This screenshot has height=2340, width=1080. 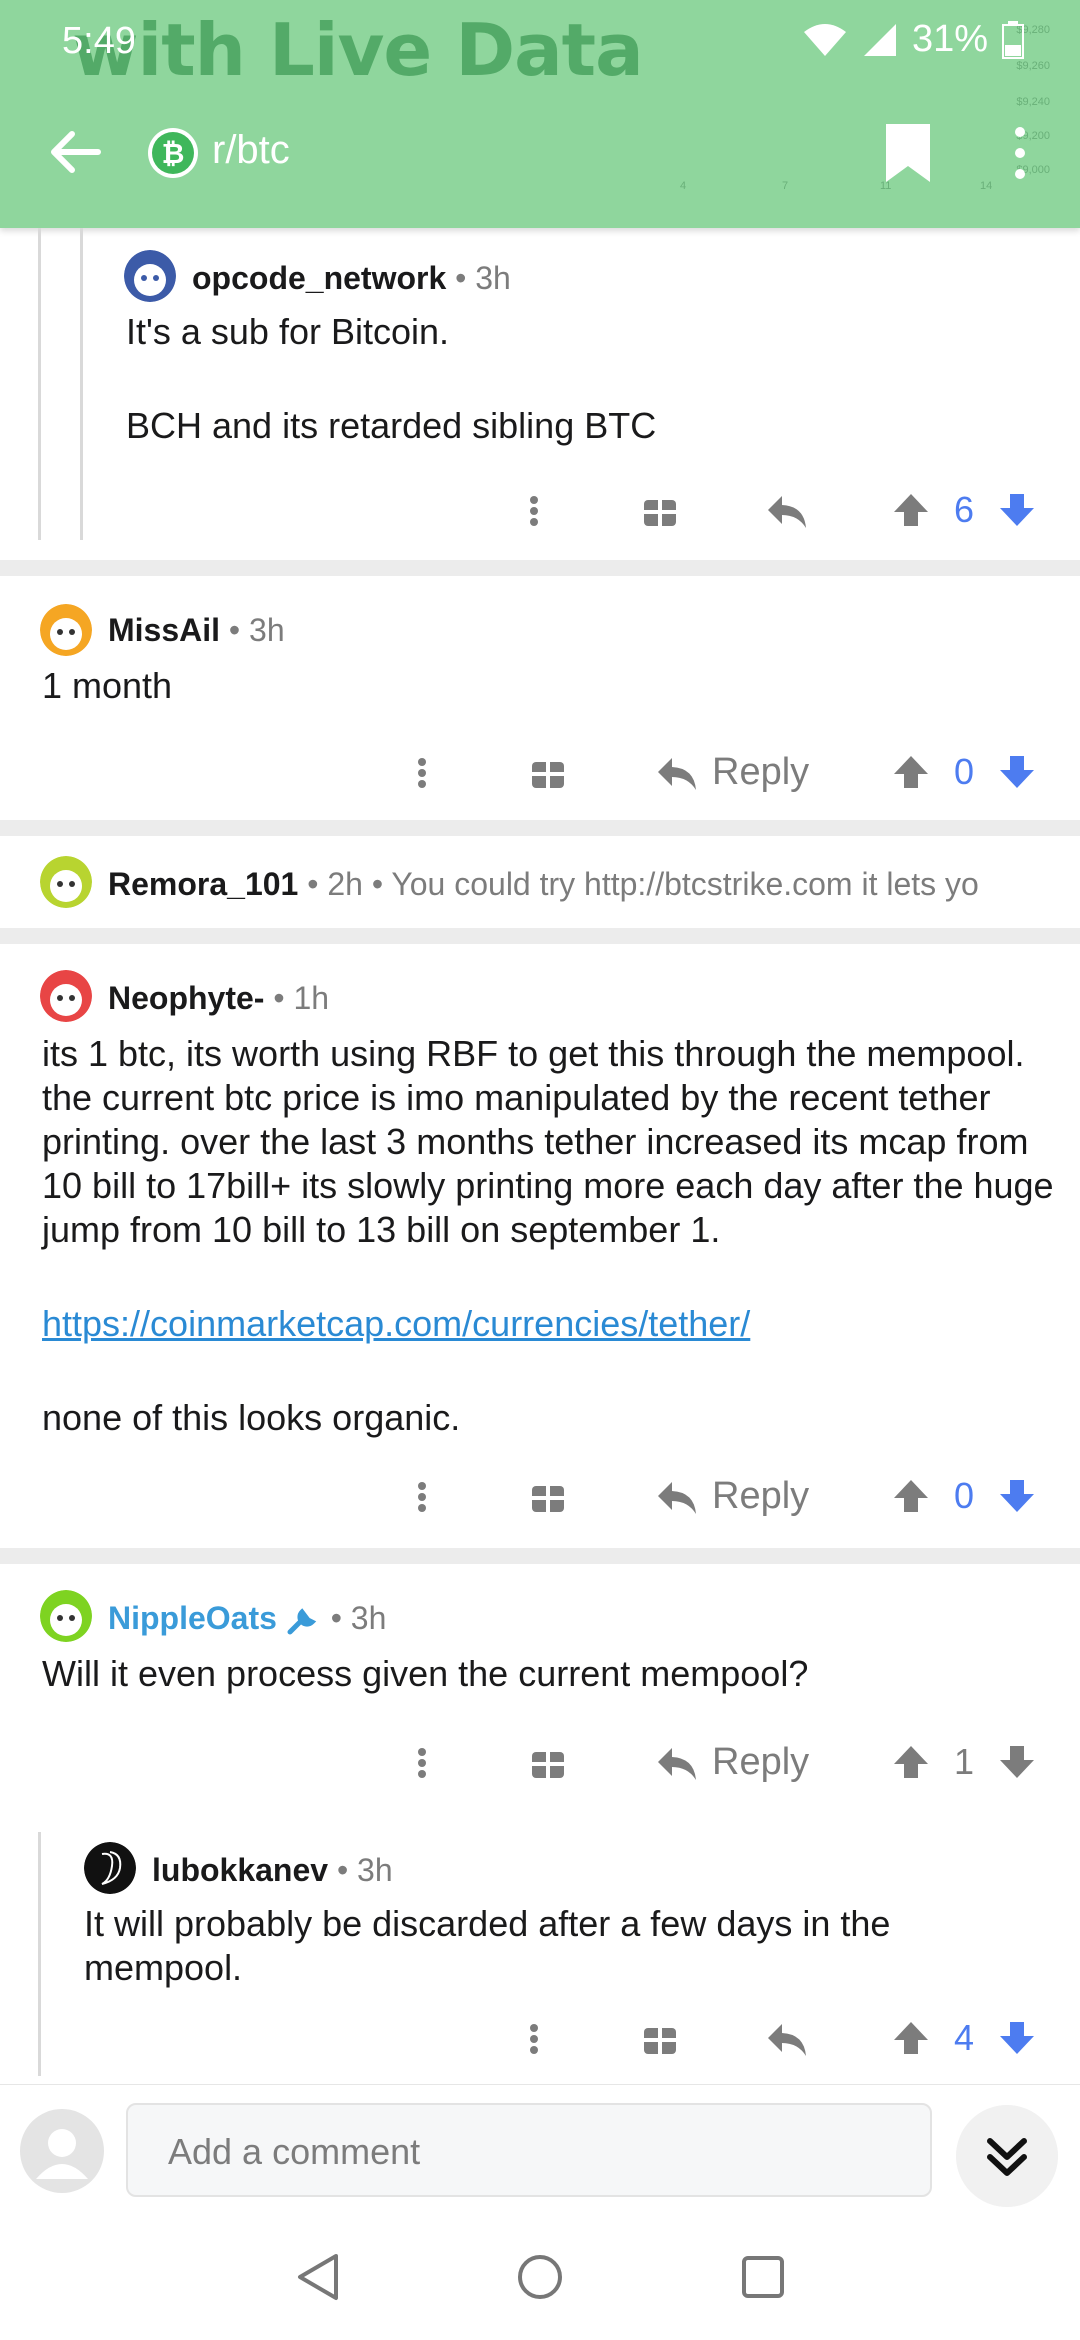 What do you see at coordinates (62, 2151) in the screenshot?
I see `user-avatar-icon` at bounding box center [62, 2151].